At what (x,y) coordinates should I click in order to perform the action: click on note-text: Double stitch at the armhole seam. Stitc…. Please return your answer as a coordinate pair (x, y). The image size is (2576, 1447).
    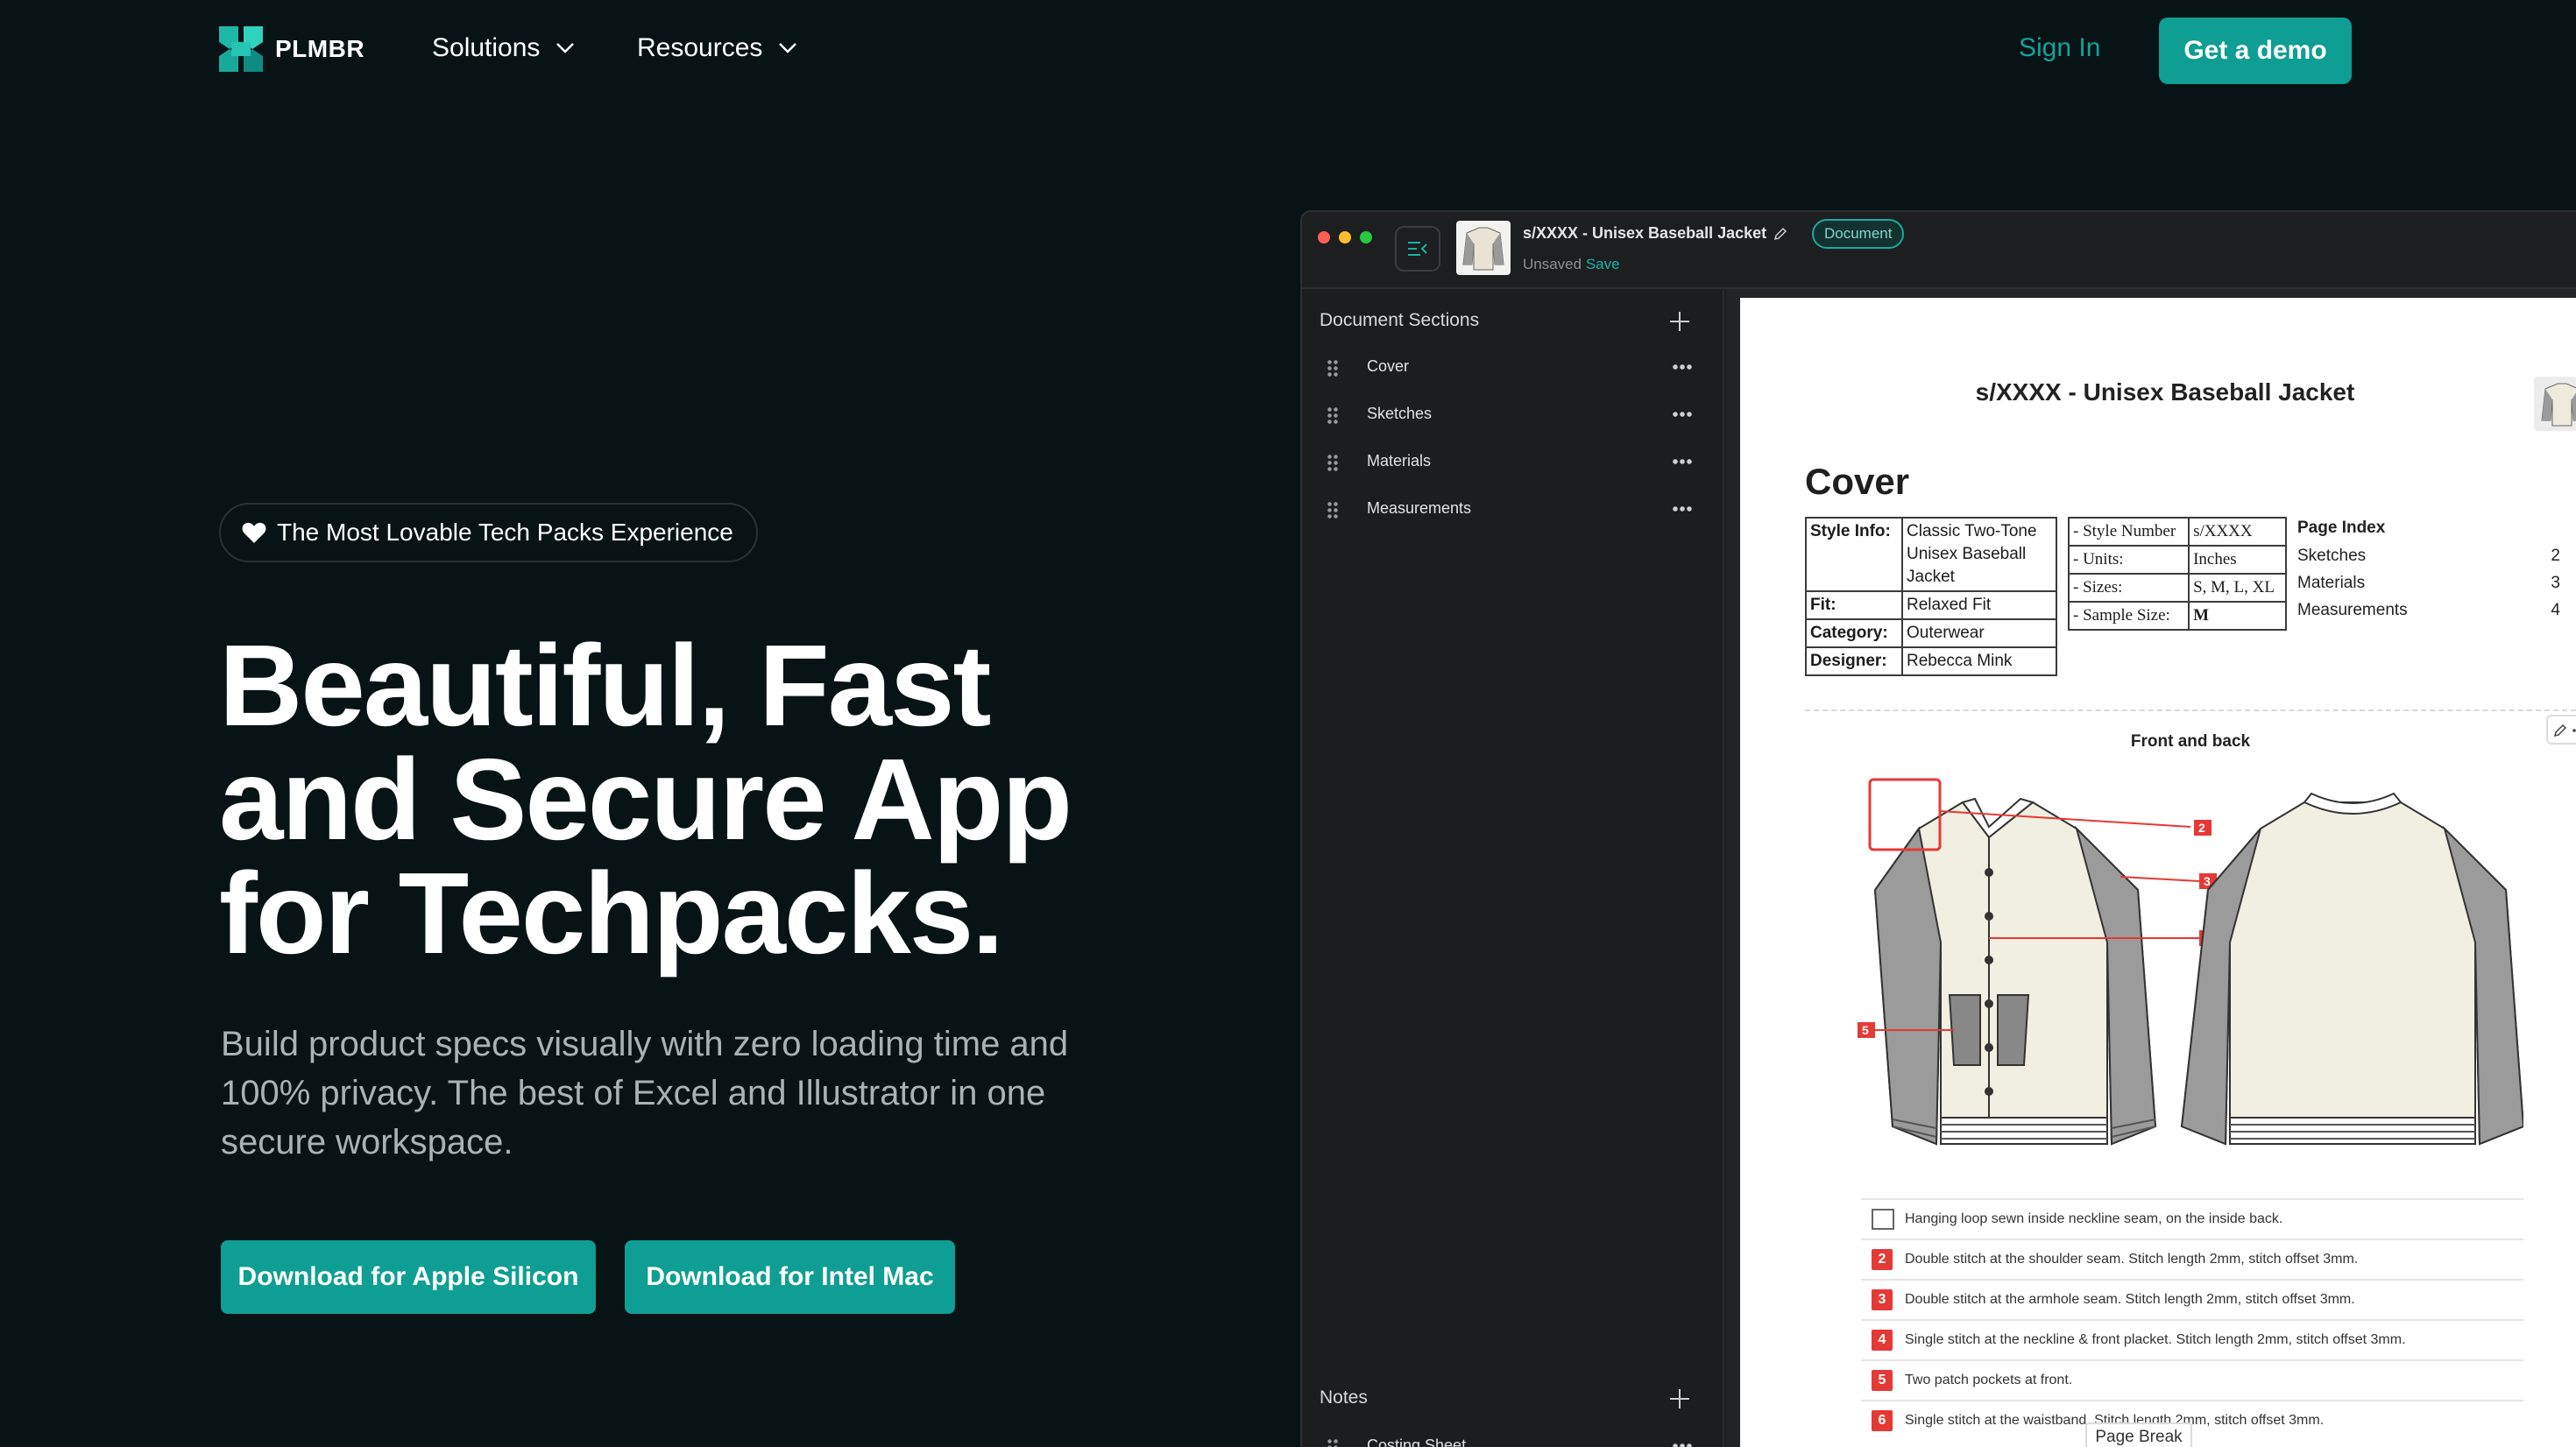
    Looking at the image, I should click on (2130, 1299).